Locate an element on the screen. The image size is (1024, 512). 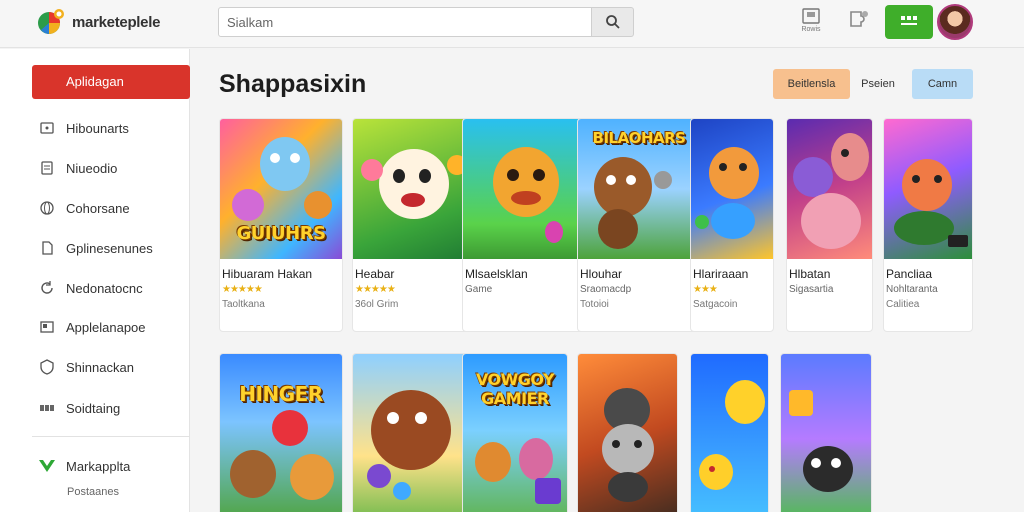
filter-chip-label: Pseien is located at coordinates (878, 84).